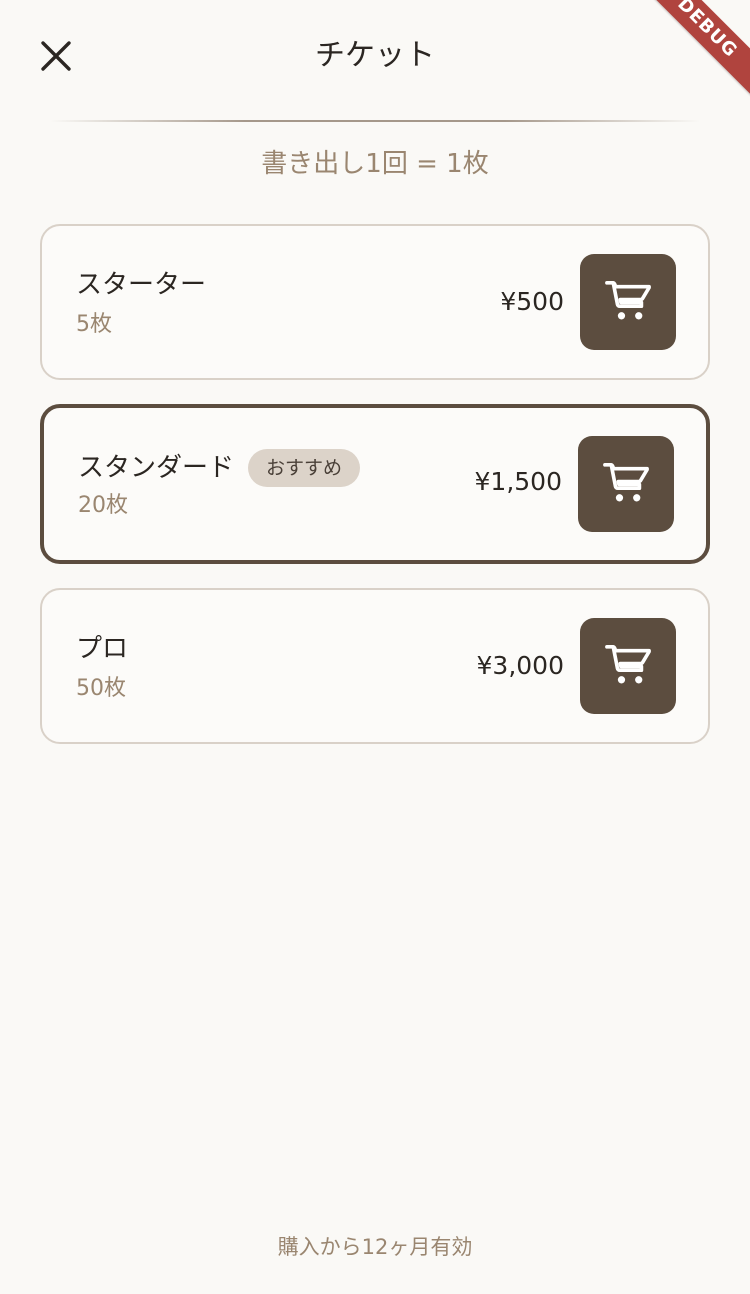 Image resolution: width=750 pixels, height=1294 pixels. I want to click on buy-button-standard, so click(626, 484).